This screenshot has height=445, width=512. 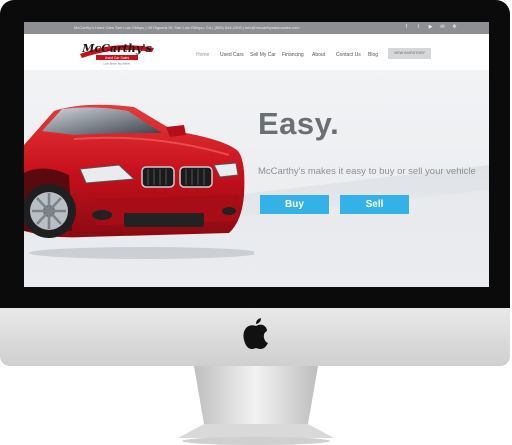 What do you see at coordinates (202, 55) in the screenshot?
I see `nav-home: Home` at bounding box center [202, 55].